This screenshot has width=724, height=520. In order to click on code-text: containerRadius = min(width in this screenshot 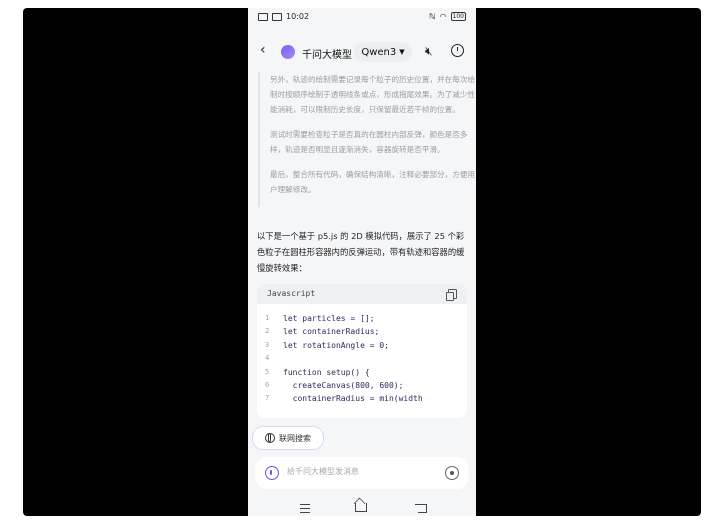, I will do `click(353, 399)`.